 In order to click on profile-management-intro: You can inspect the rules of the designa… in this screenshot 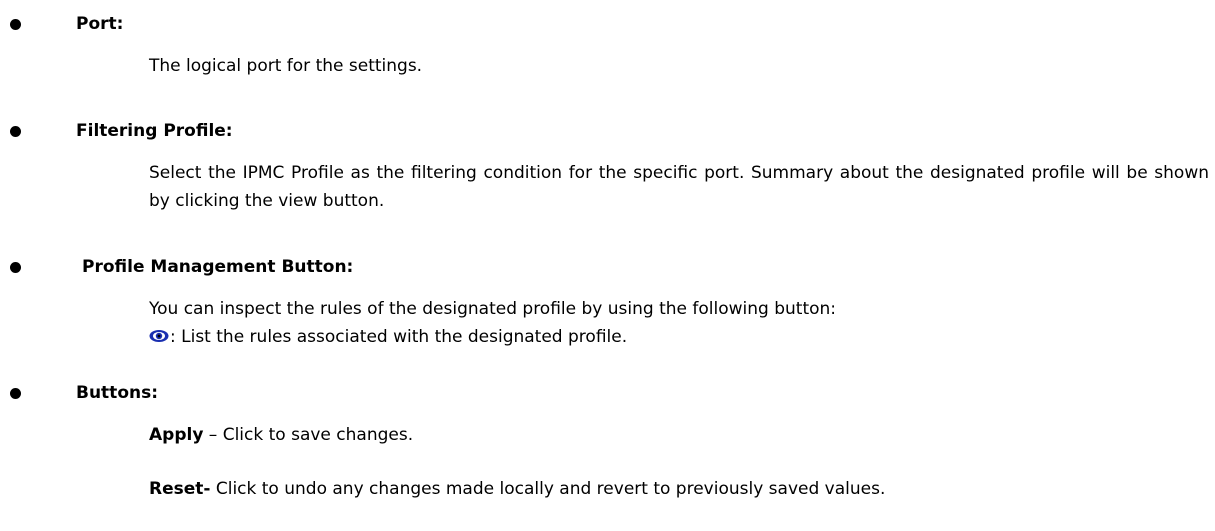, I will do `click(493, 309)`.